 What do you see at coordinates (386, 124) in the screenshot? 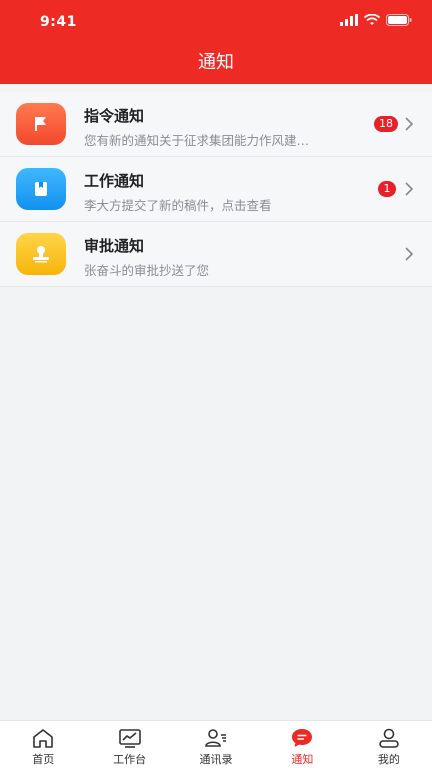
I see `unread-badge: 18` at bounding box center [386, 124].